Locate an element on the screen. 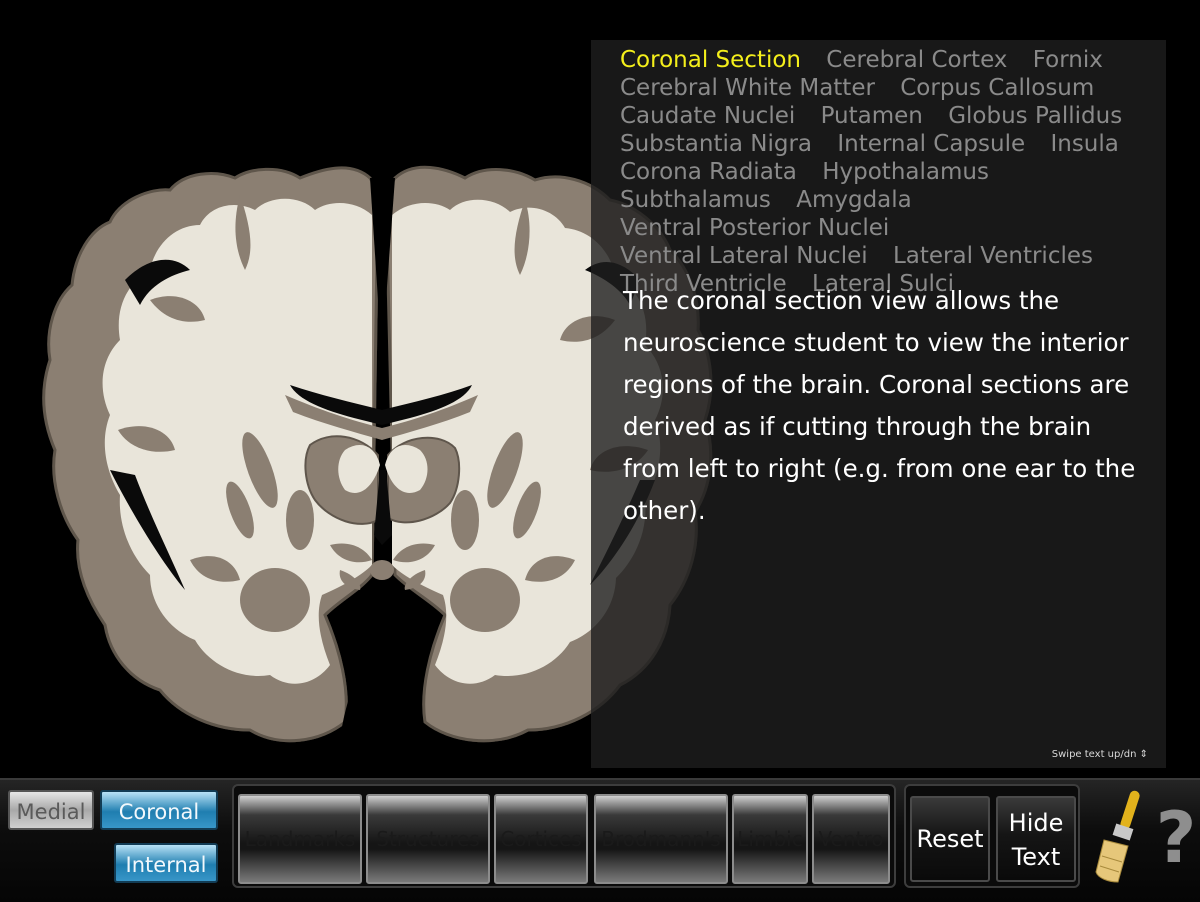  tab-limbic: Limbic is located at coordinates (770, 839).